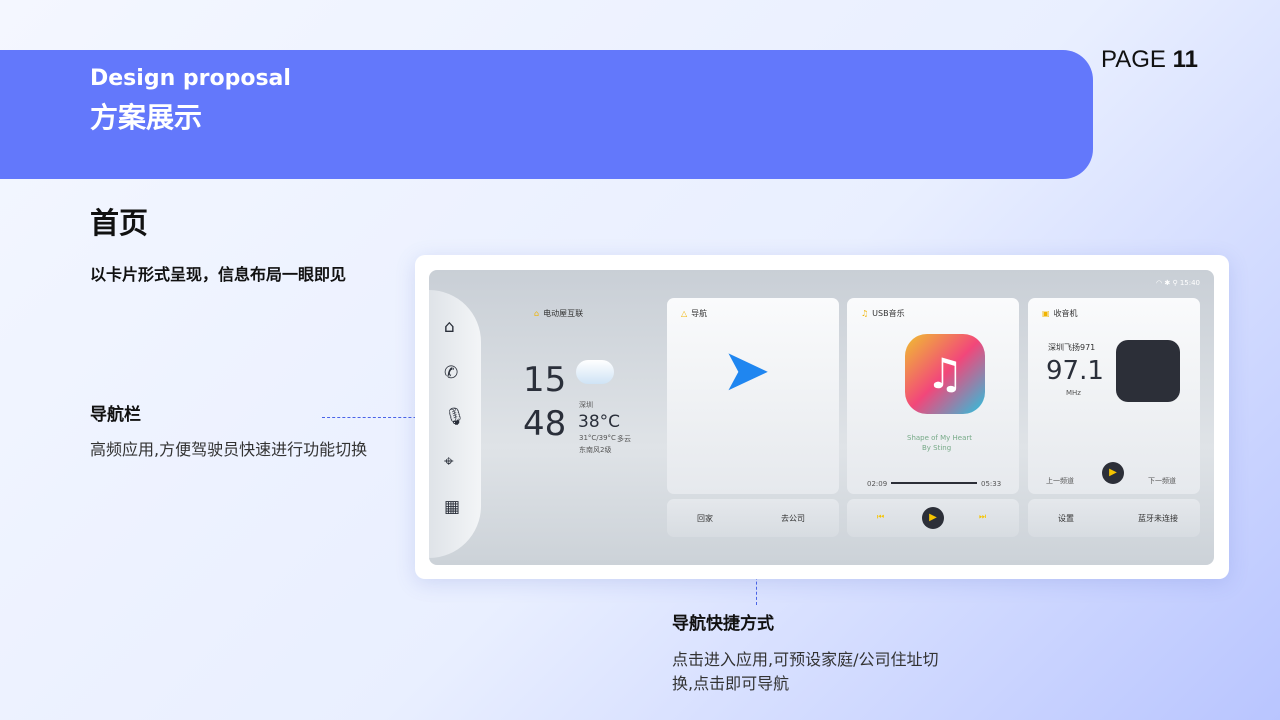  Describe the element at coordinates (119, 223) in the screenshot. I see `section-title: 首页` at that location.